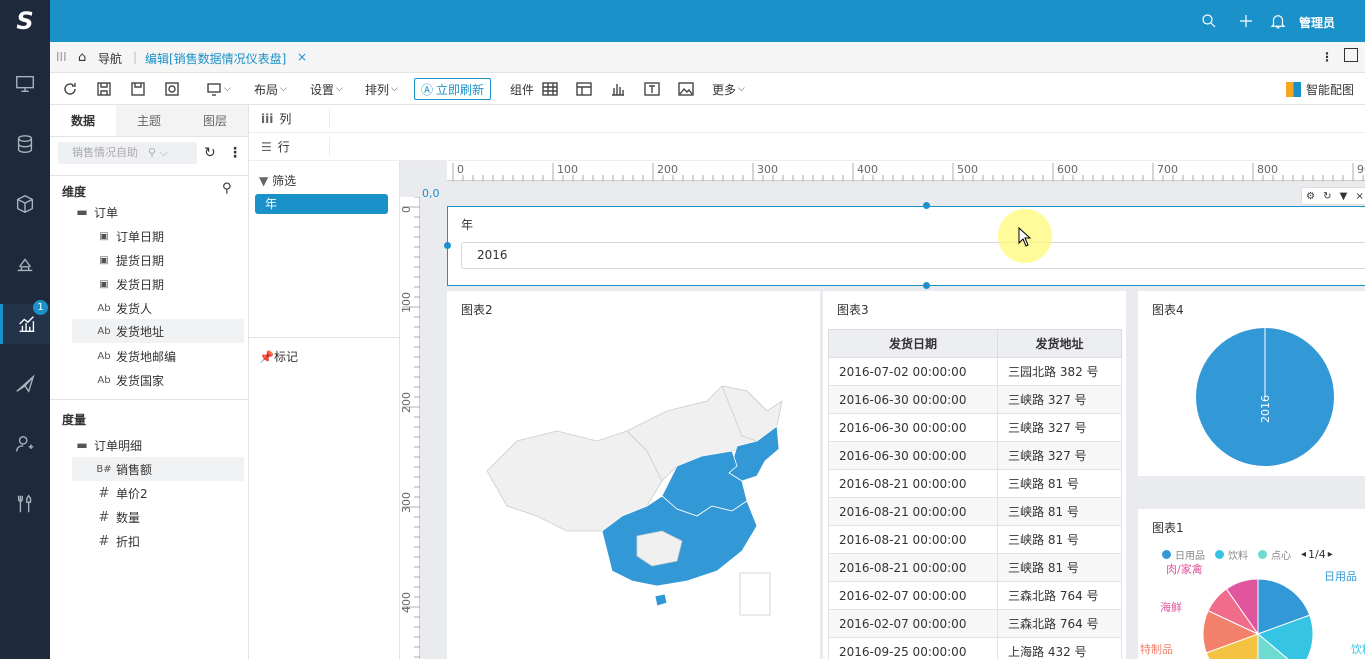 The image size is (1365, 659). I want to click on text-box-icon, so click(652, 89).